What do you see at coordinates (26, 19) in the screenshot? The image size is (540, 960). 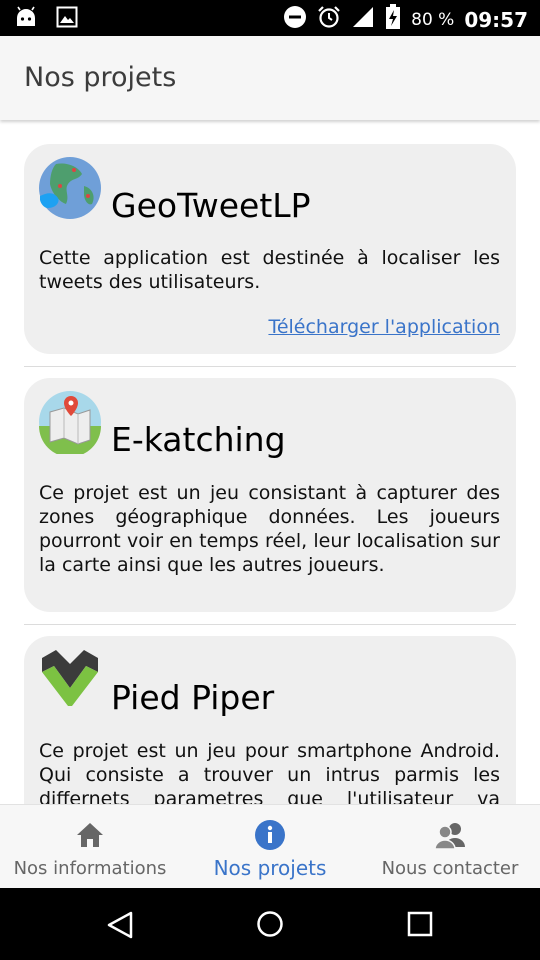 I see `android-icon` at bounding box center [26, 19].